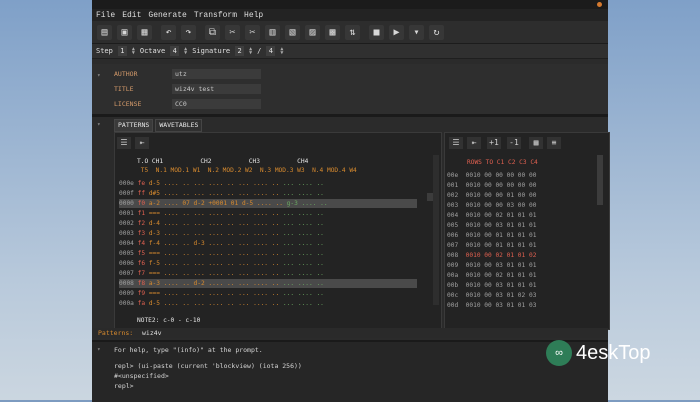  I want to click on save-icon: ▦, so click(144, 32).